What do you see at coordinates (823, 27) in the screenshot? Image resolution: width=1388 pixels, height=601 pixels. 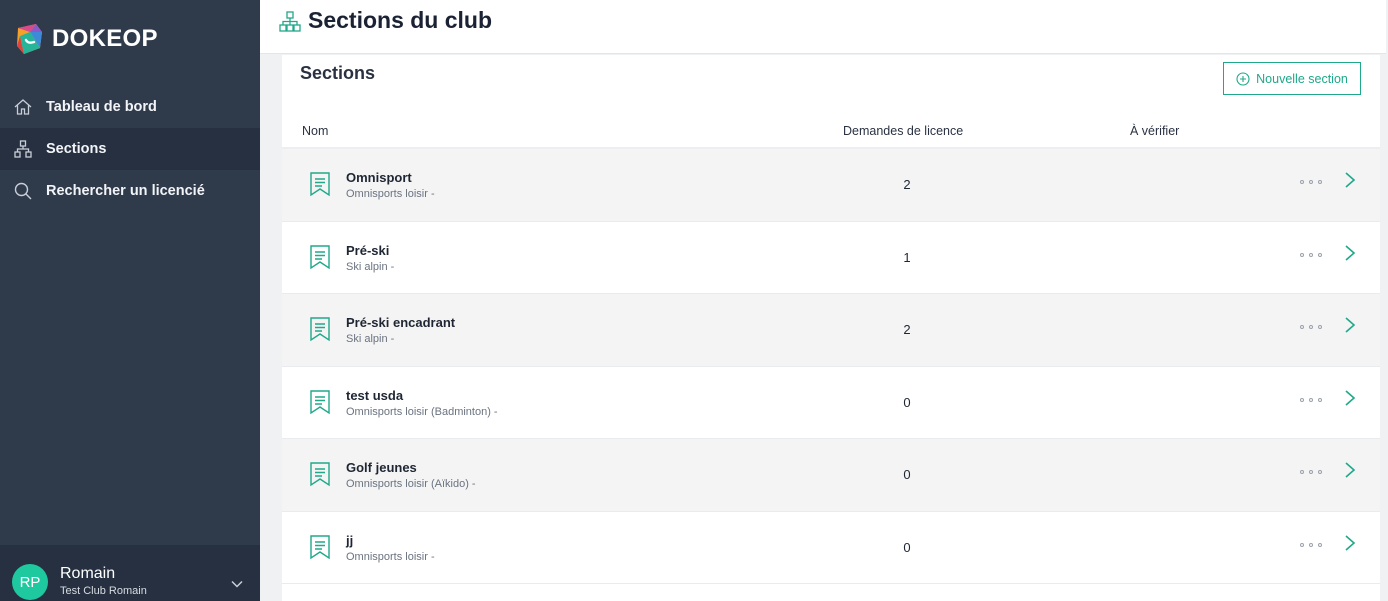 I see `page-header: Sections du club` at bounding box center [823, 27].